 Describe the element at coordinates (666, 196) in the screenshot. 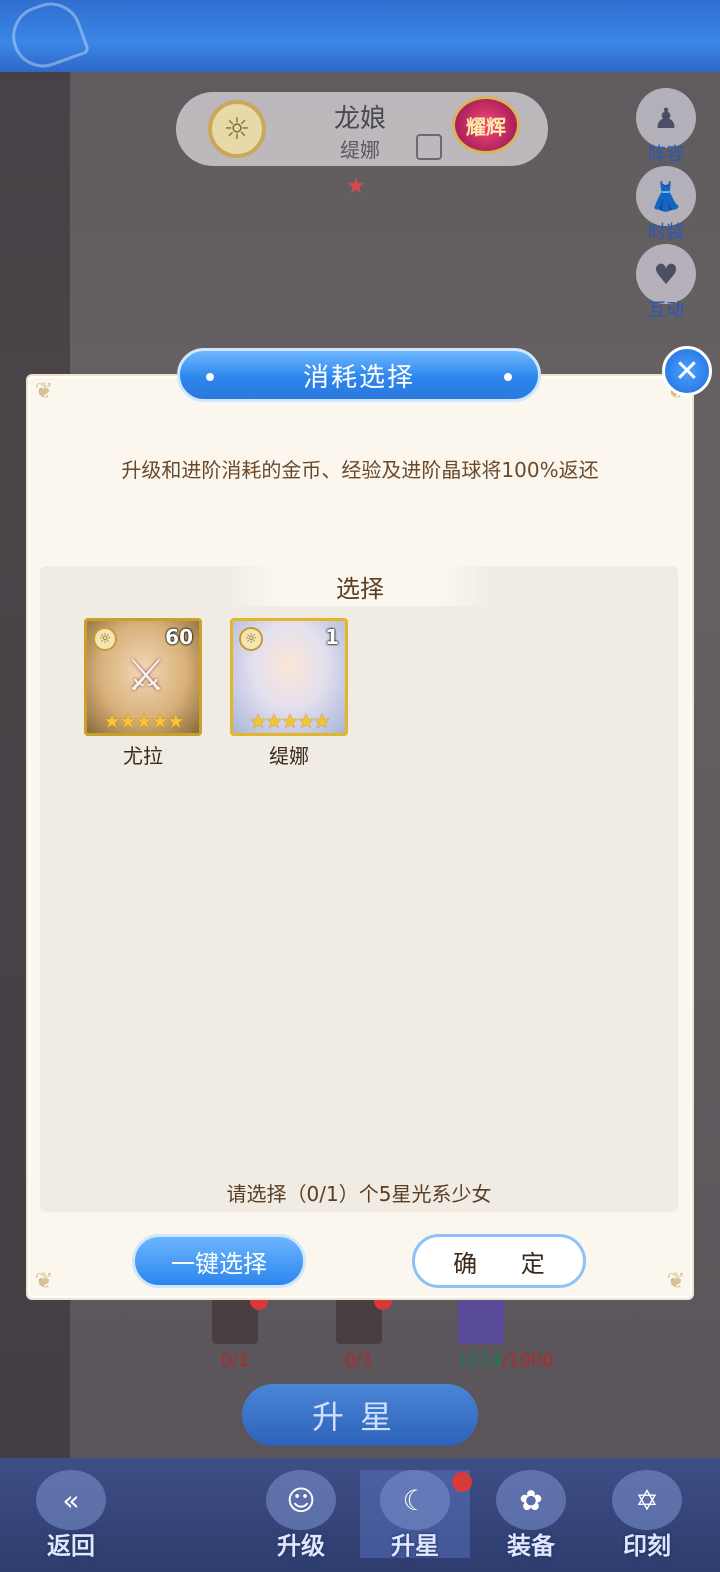

I see `dress-icon: 👗` at that location.